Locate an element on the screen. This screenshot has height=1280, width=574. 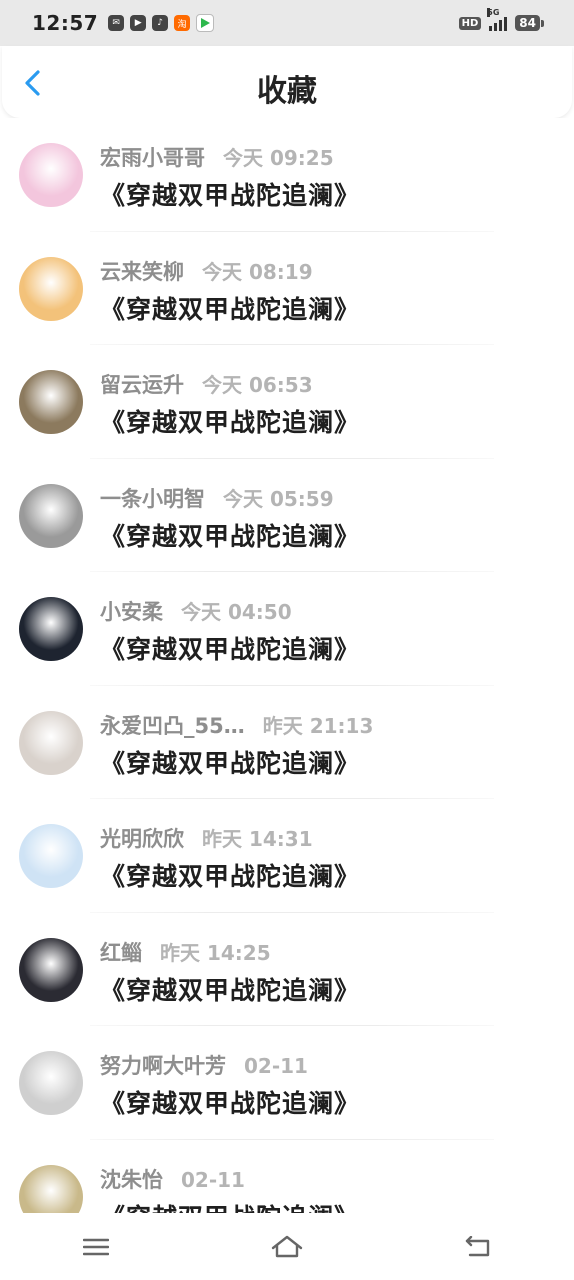
signal-icon: 5G is located at coordinates (497, 19).